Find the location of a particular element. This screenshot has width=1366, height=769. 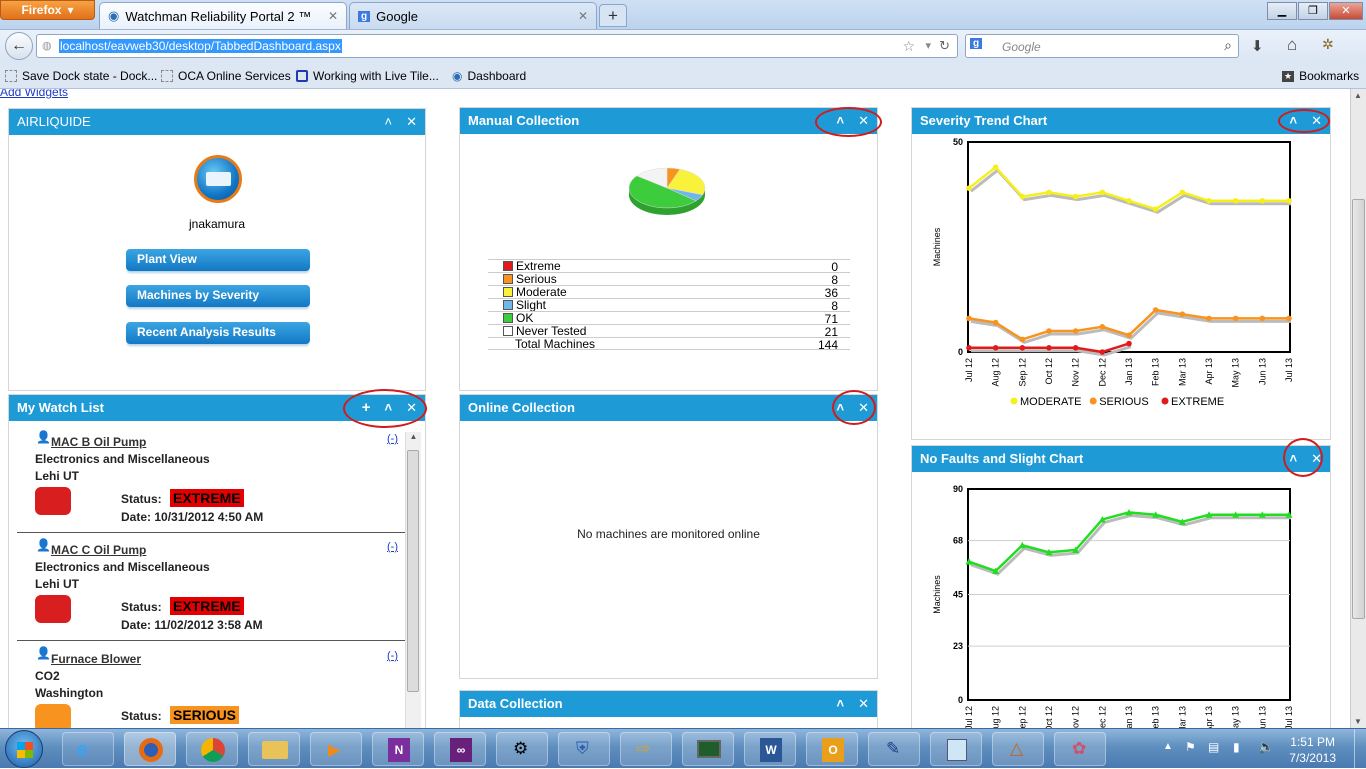

page-scrollbar-thumb is located at coordinates (1358, 409).